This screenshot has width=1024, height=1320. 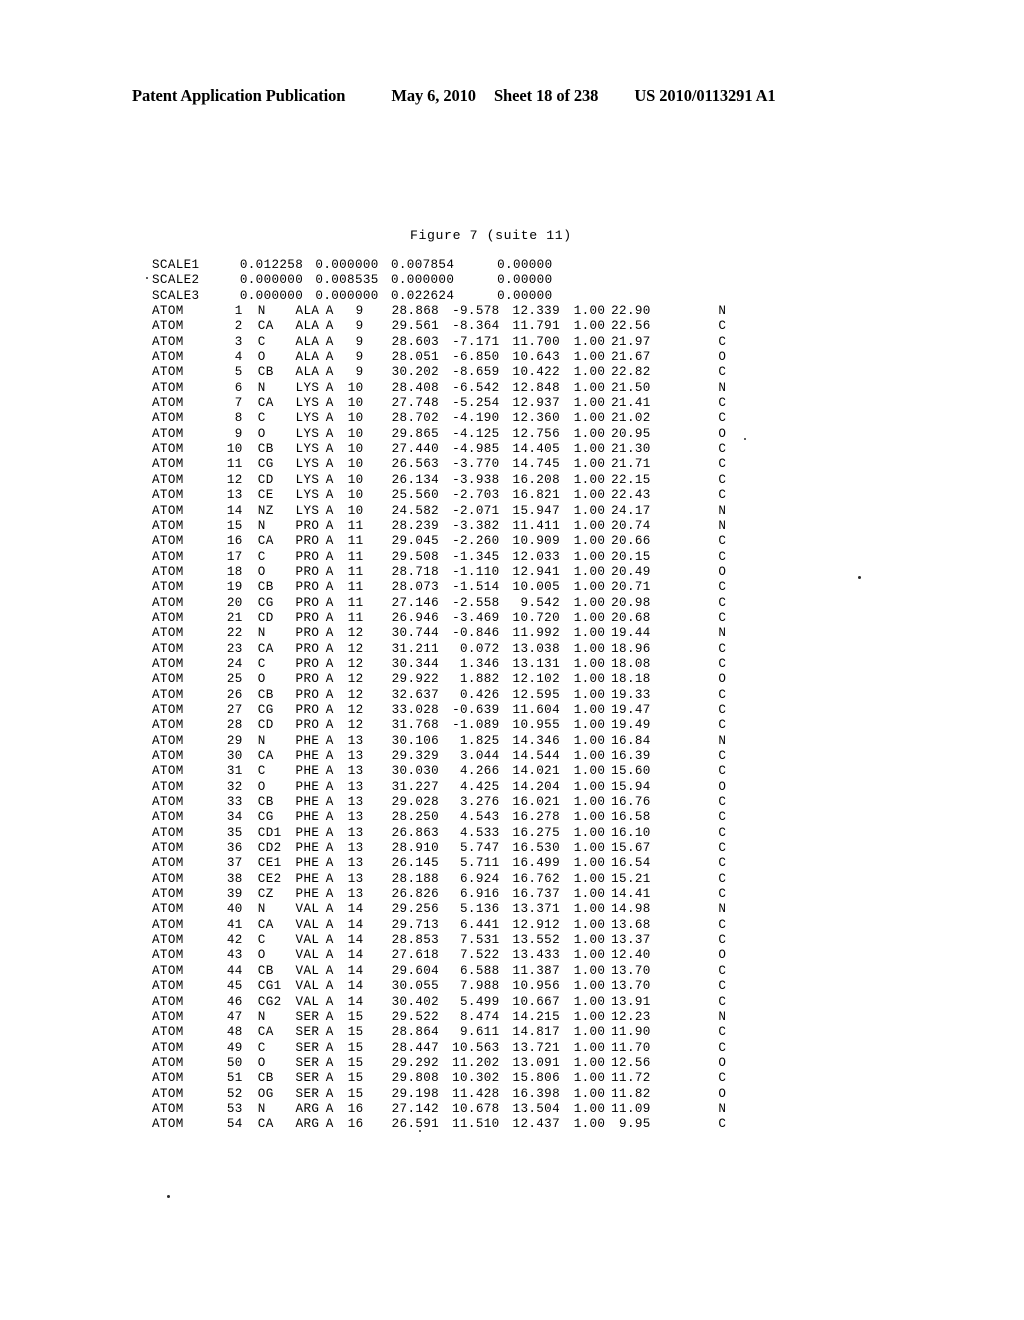 I want to click on atom-serial-number: 10, so click(x=234, y=449).